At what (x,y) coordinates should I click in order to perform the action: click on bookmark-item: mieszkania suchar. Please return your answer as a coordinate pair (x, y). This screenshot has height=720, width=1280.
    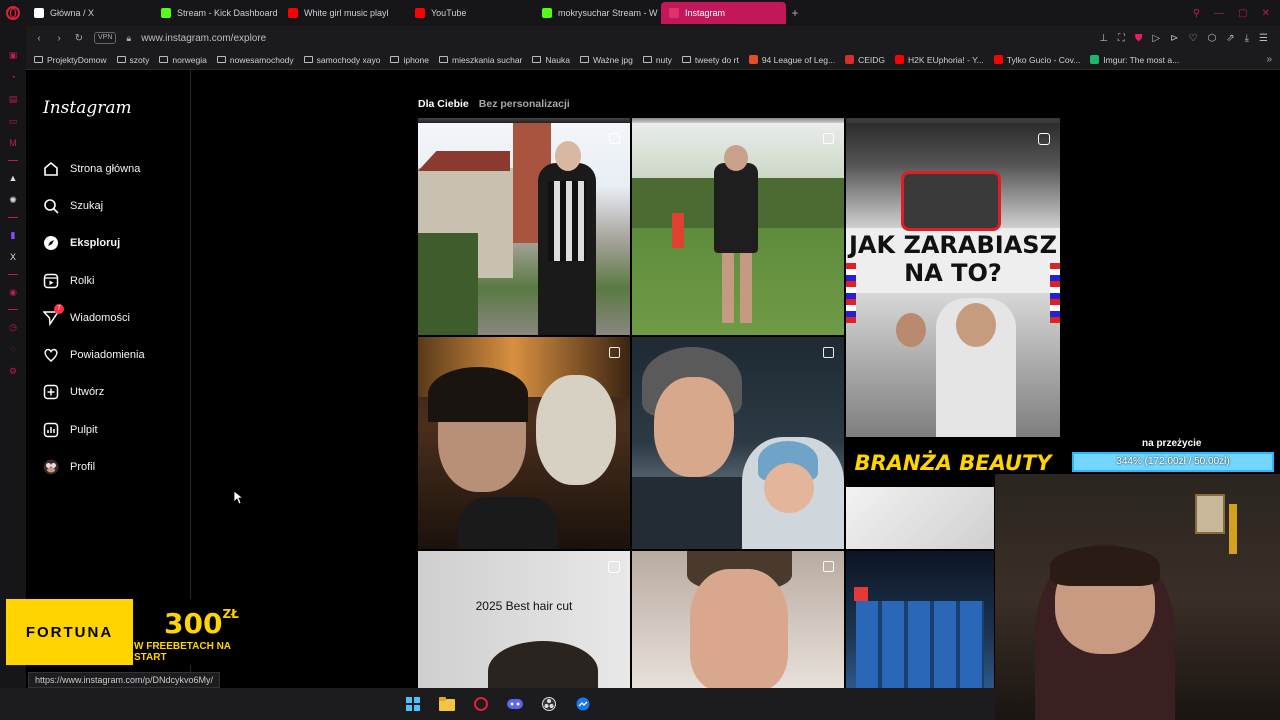
    Looking at the image, I should click on (480, 60).